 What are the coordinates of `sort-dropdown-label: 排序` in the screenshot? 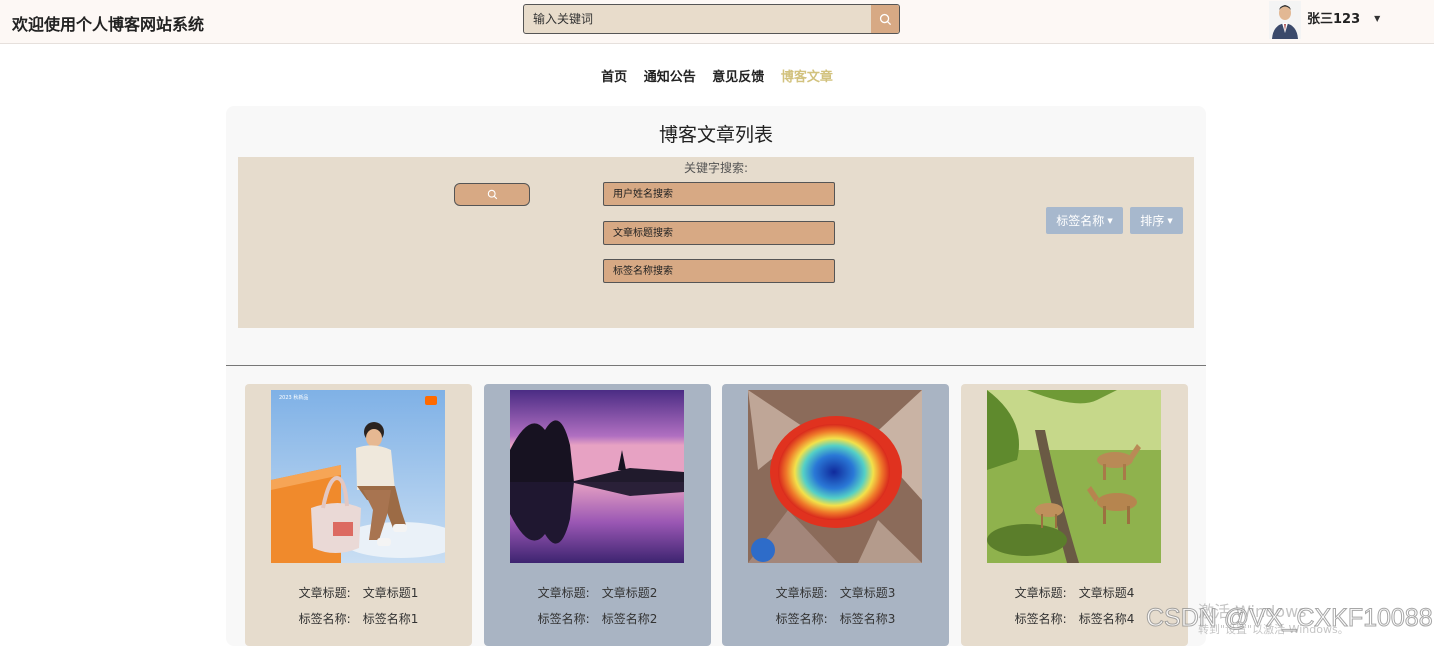 It's located at (1152, 221).